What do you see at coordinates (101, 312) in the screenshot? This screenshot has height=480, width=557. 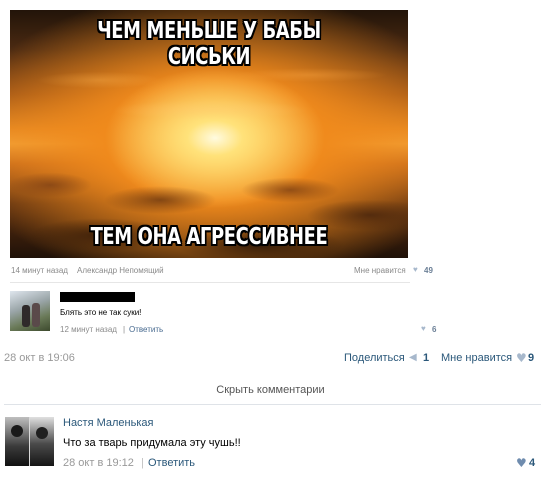 I see `inner-comment-text: Блять это не так суки!` at bounding box center [101, 312].